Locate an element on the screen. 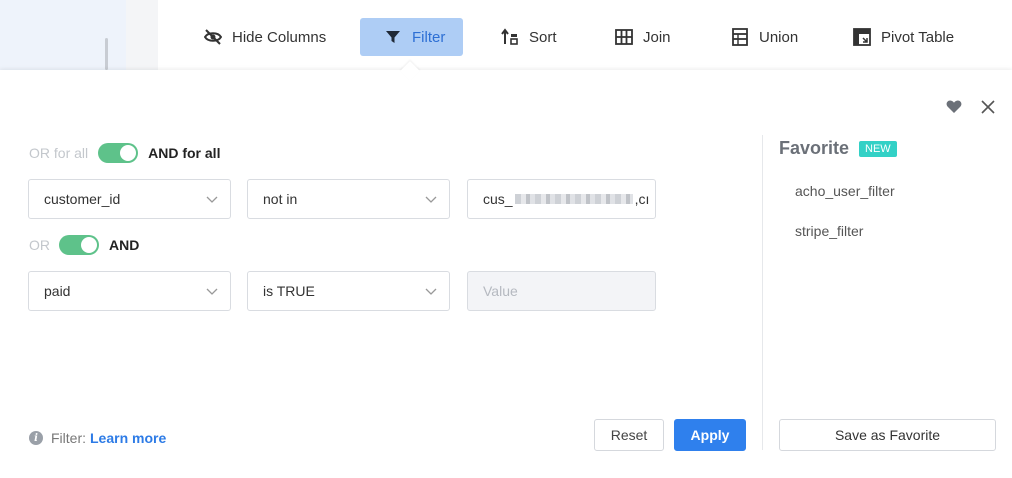  operator-select-2-value: is TRUE is located at coordinates (289, 291).